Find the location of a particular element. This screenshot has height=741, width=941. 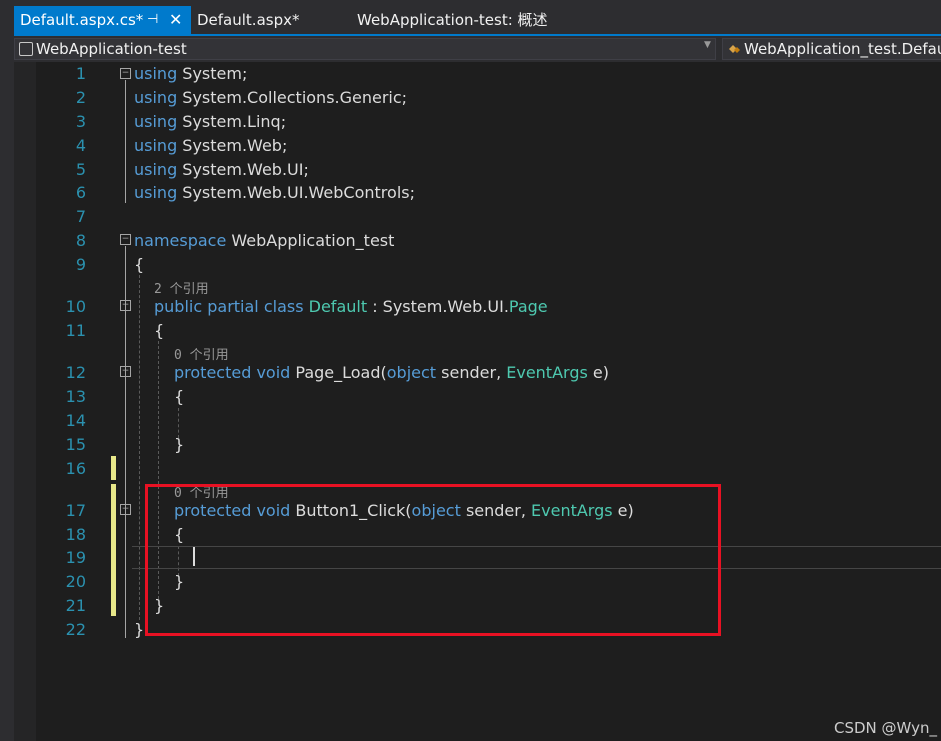

indent-guide is located at coordinates (178, 423).